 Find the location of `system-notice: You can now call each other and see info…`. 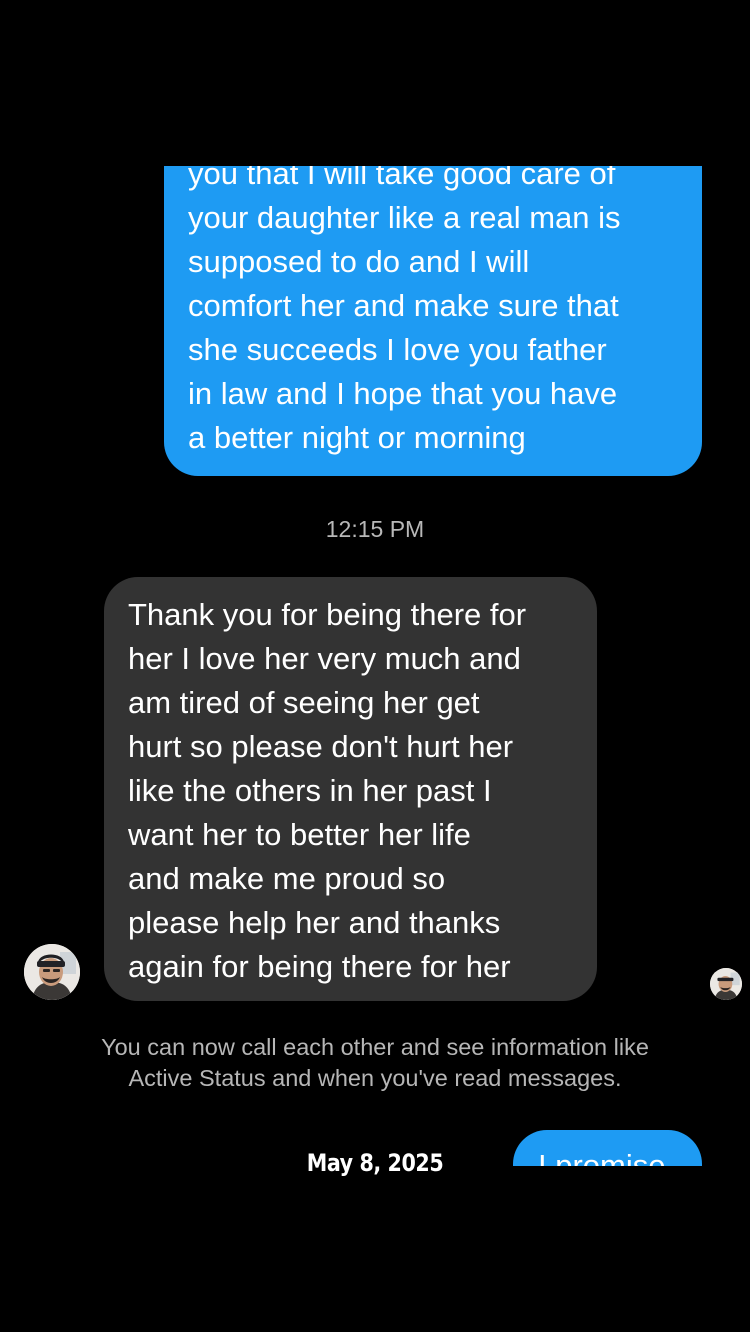

system-notice: You can now call each other and see info… is located at coordinates (375, 1063).